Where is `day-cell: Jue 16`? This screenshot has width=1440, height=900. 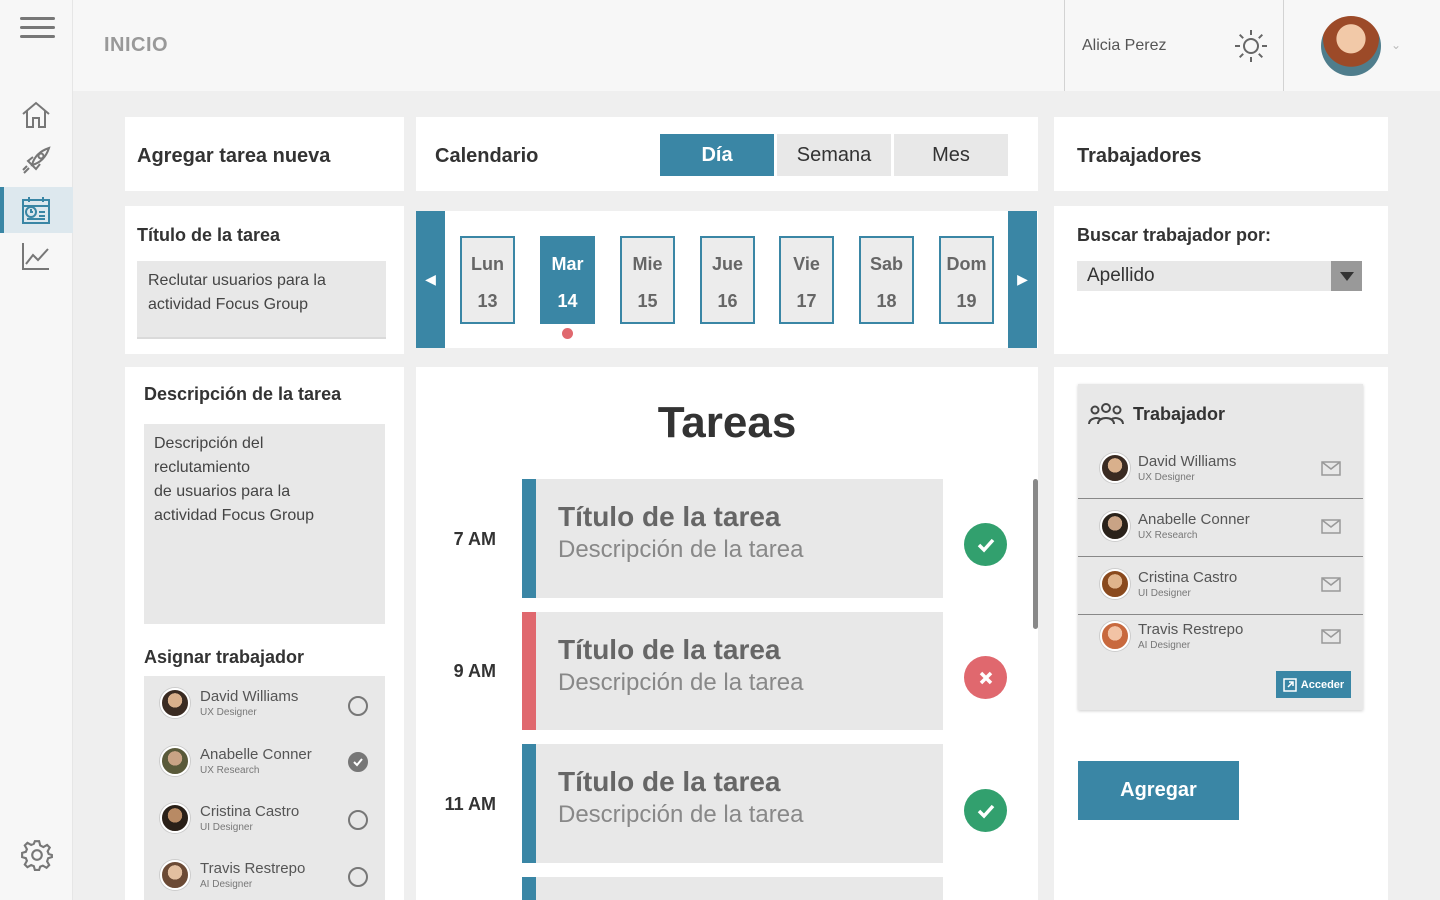
day-cell: Jue 16 is located at coordinates (727, 280).